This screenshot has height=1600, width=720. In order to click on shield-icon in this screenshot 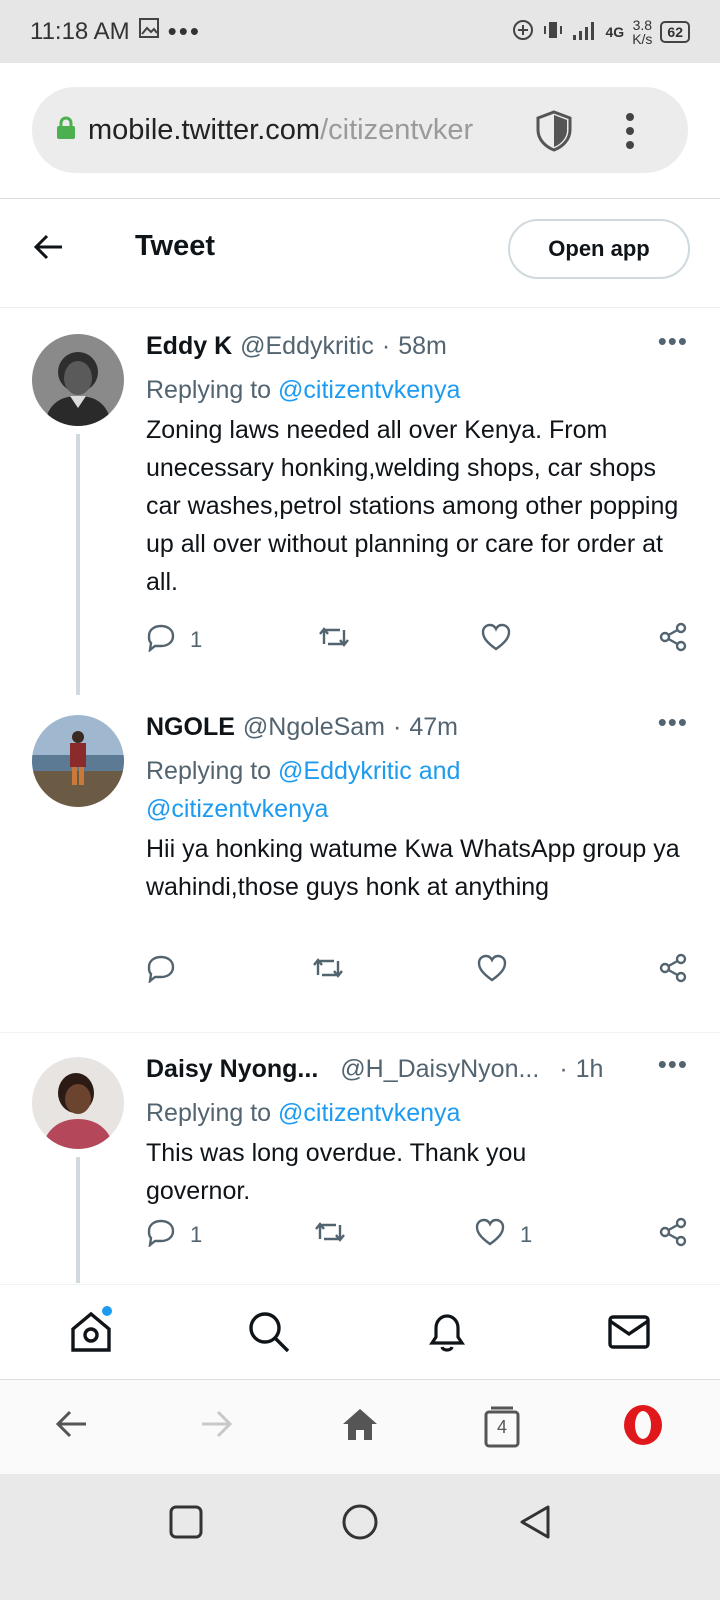, I will do `click(554, 133)`.